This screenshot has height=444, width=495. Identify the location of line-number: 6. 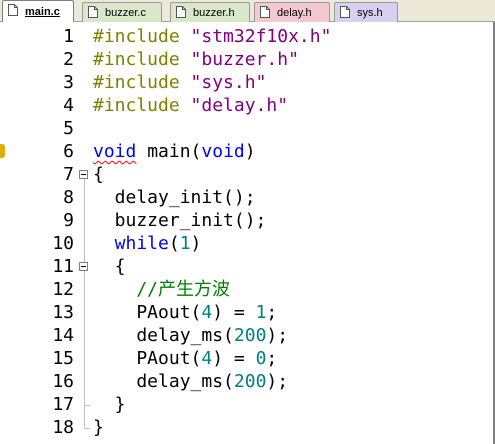
(68, 151).